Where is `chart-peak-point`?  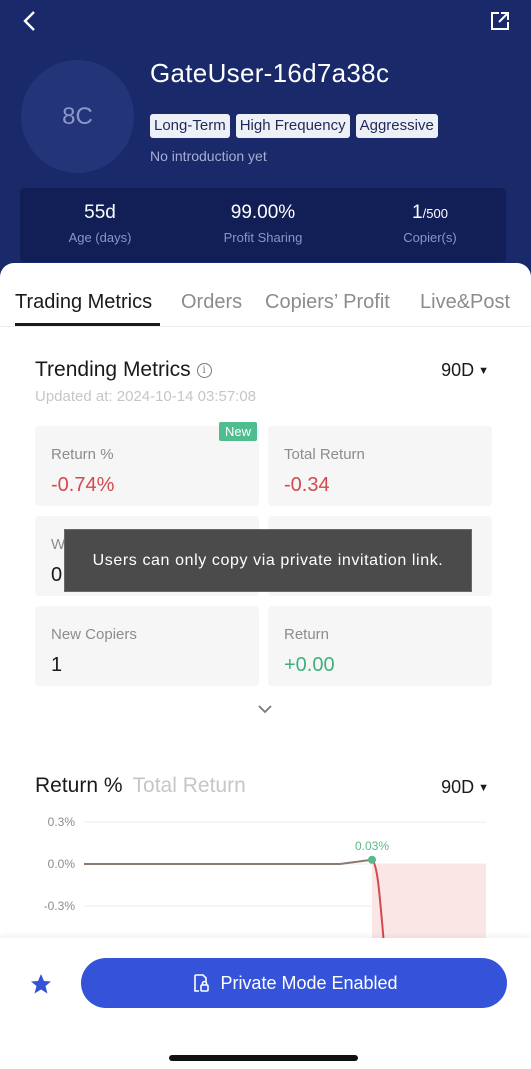
chart-peak-point is located at coordinates (372, 859).